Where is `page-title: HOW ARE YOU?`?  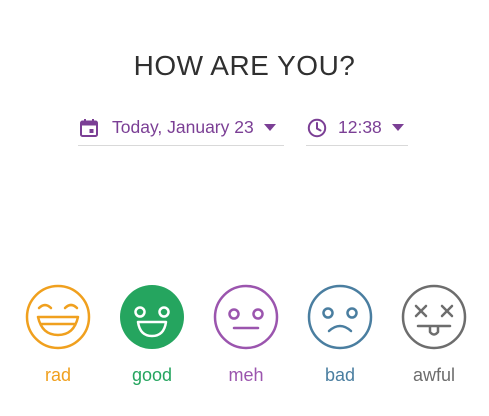
page-title: HOW ARE YOU? is located at coordinates (244, 65).